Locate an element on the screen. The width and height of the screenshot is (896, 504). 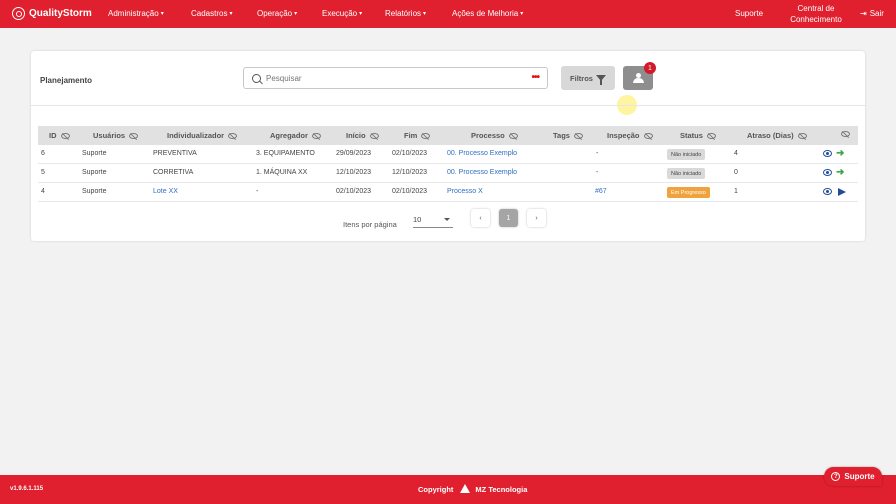
logout-label: Sair is located at coordinates (876, 13).